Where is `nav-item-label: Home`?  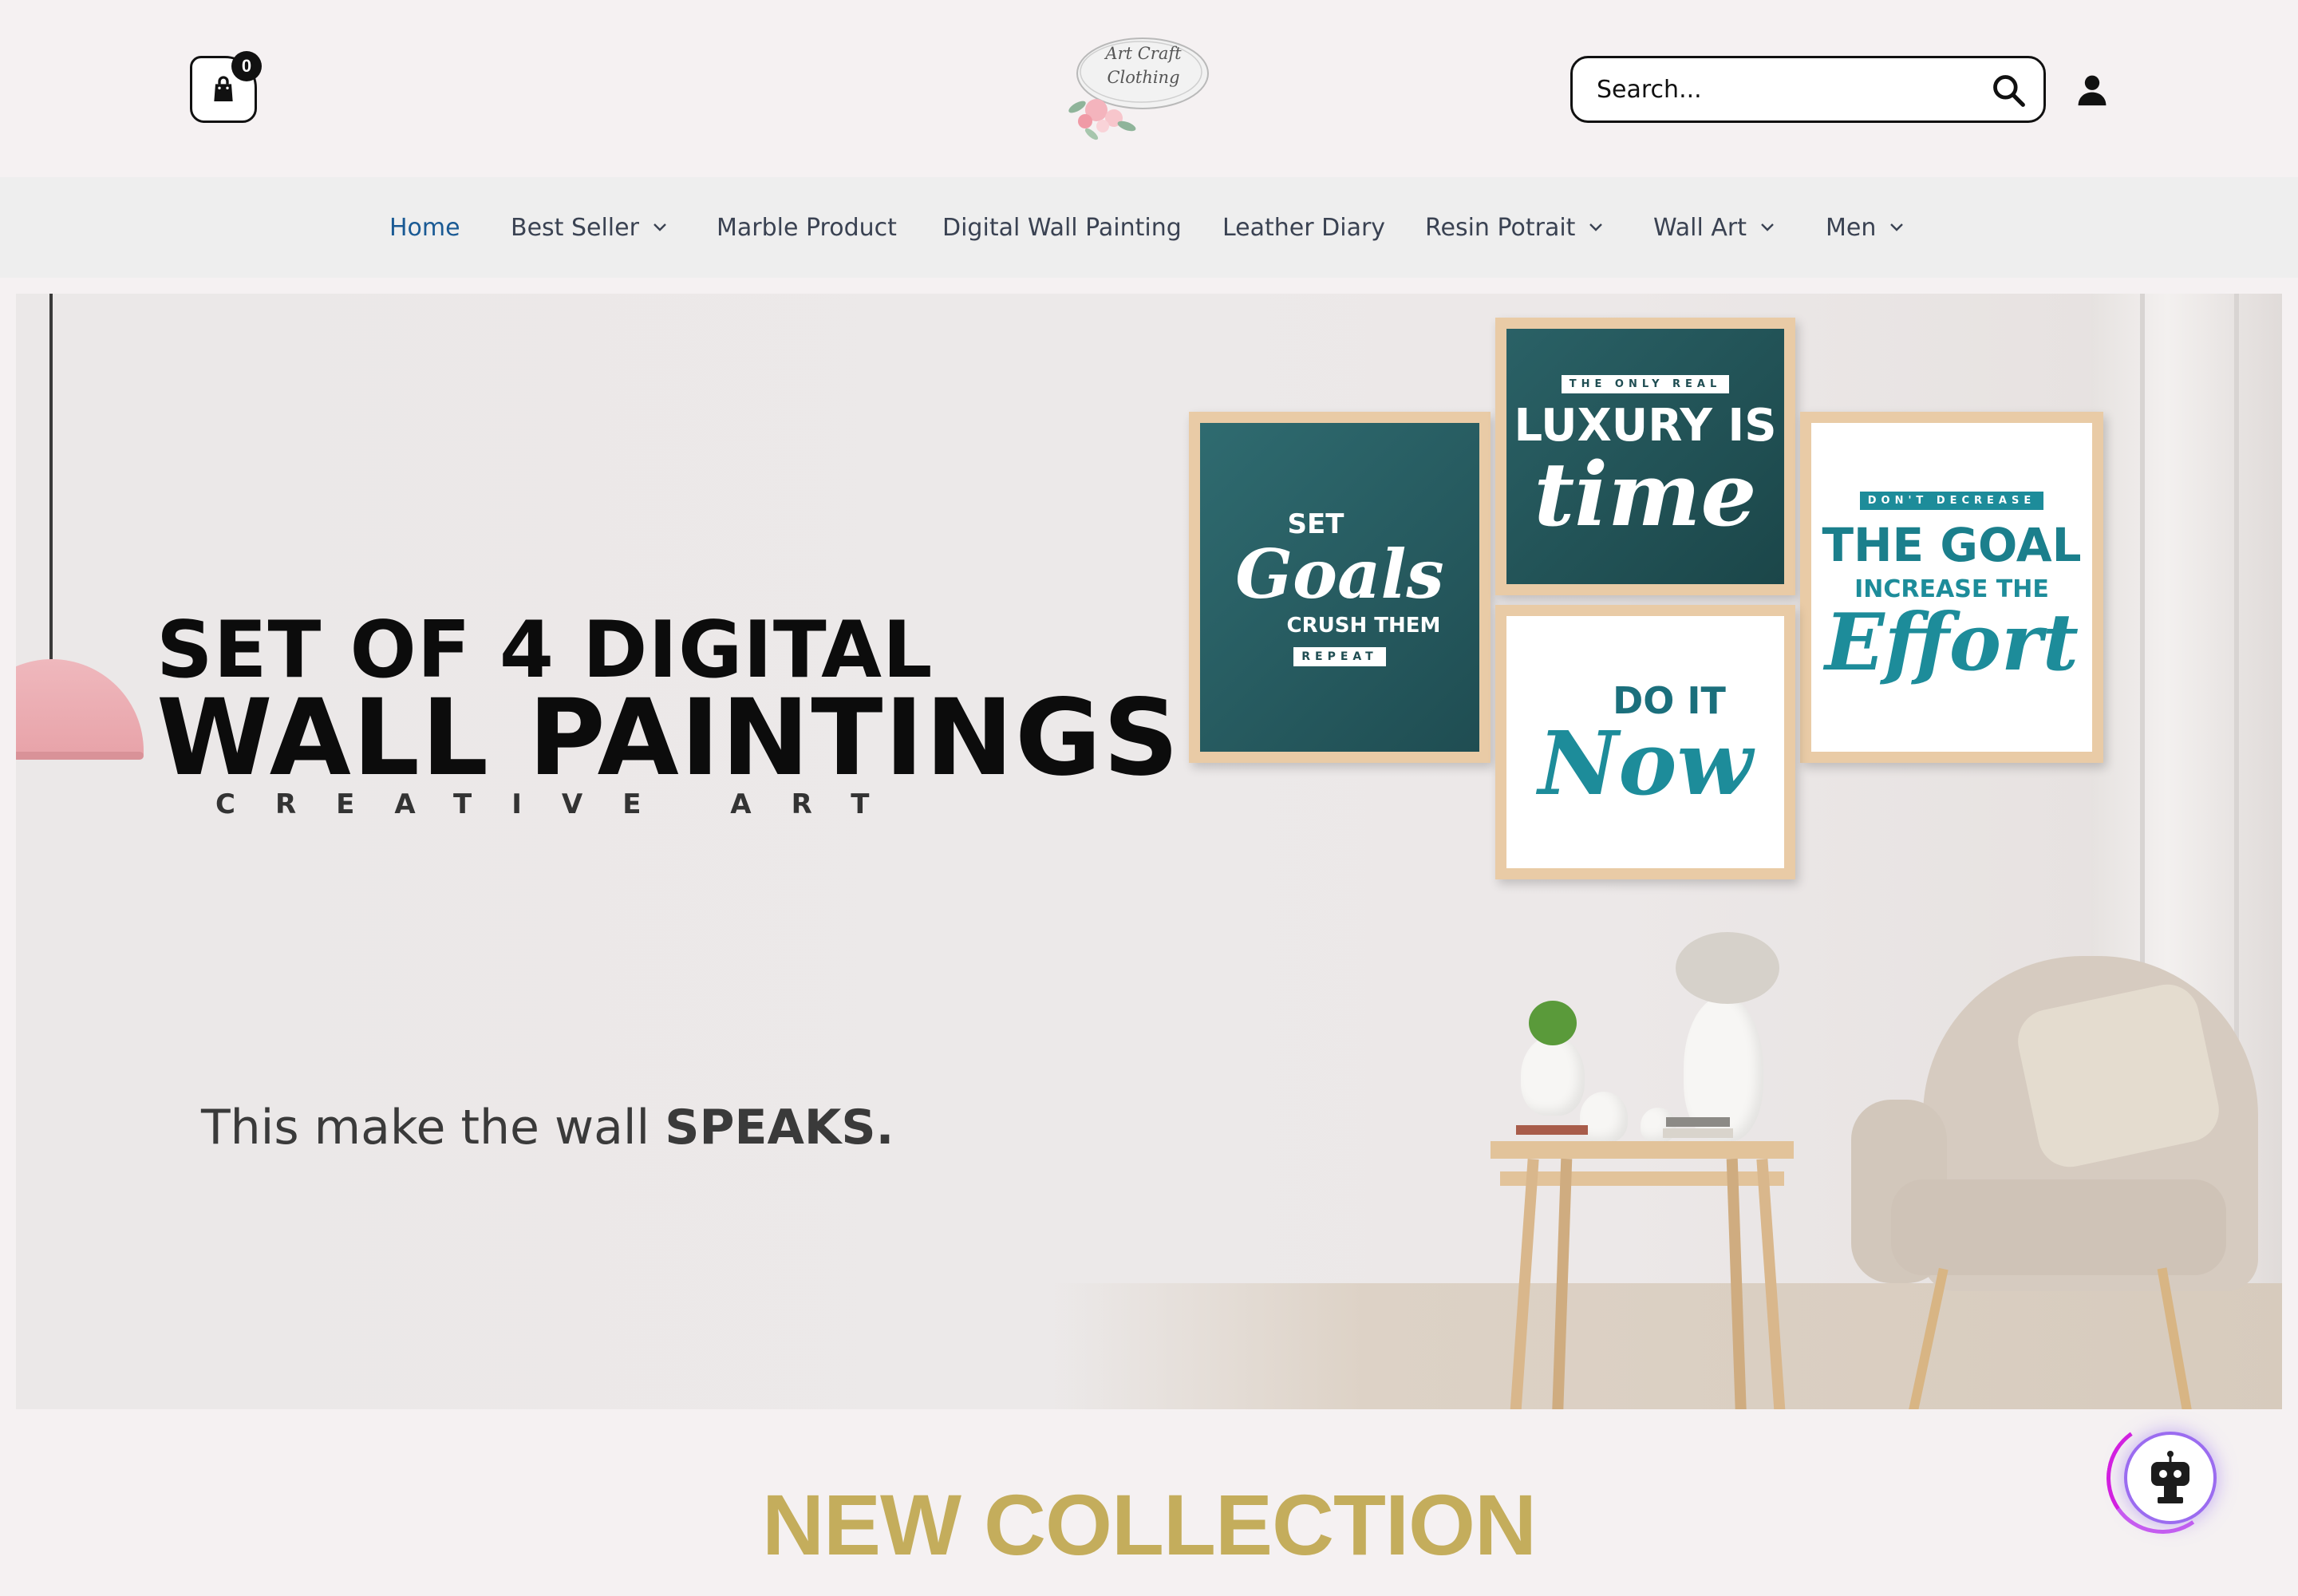 nav-item-label: Home is located at coordinates (424, 227).